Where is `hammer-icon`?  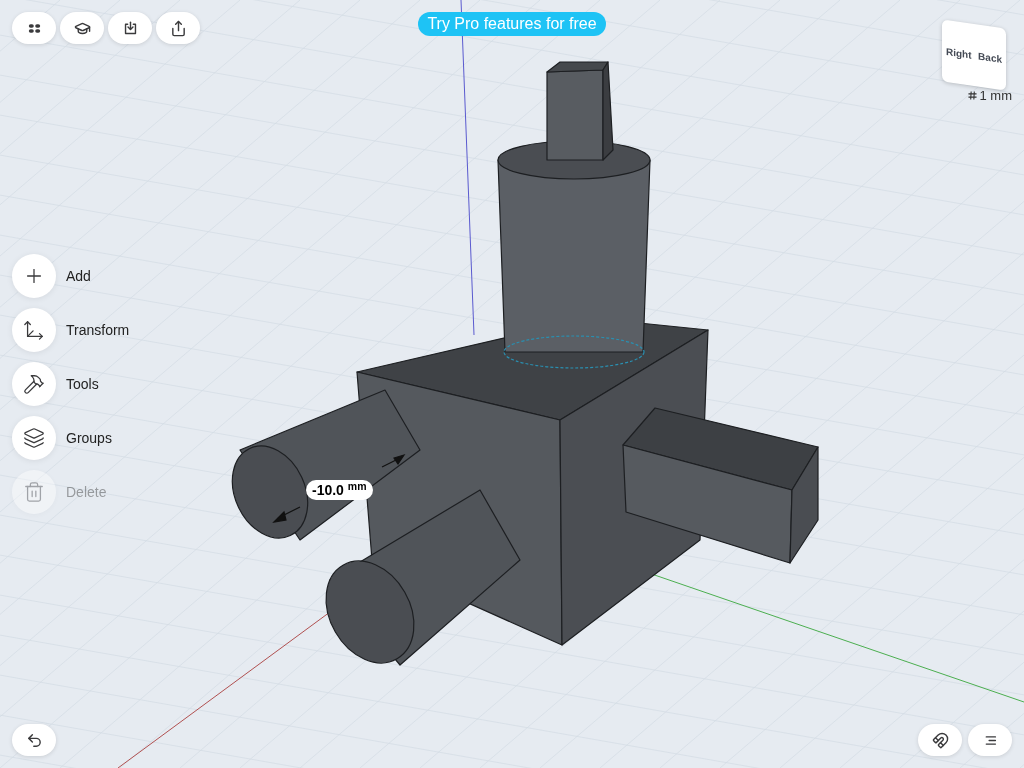
hammer-icon is located at coordinates (34, 384).